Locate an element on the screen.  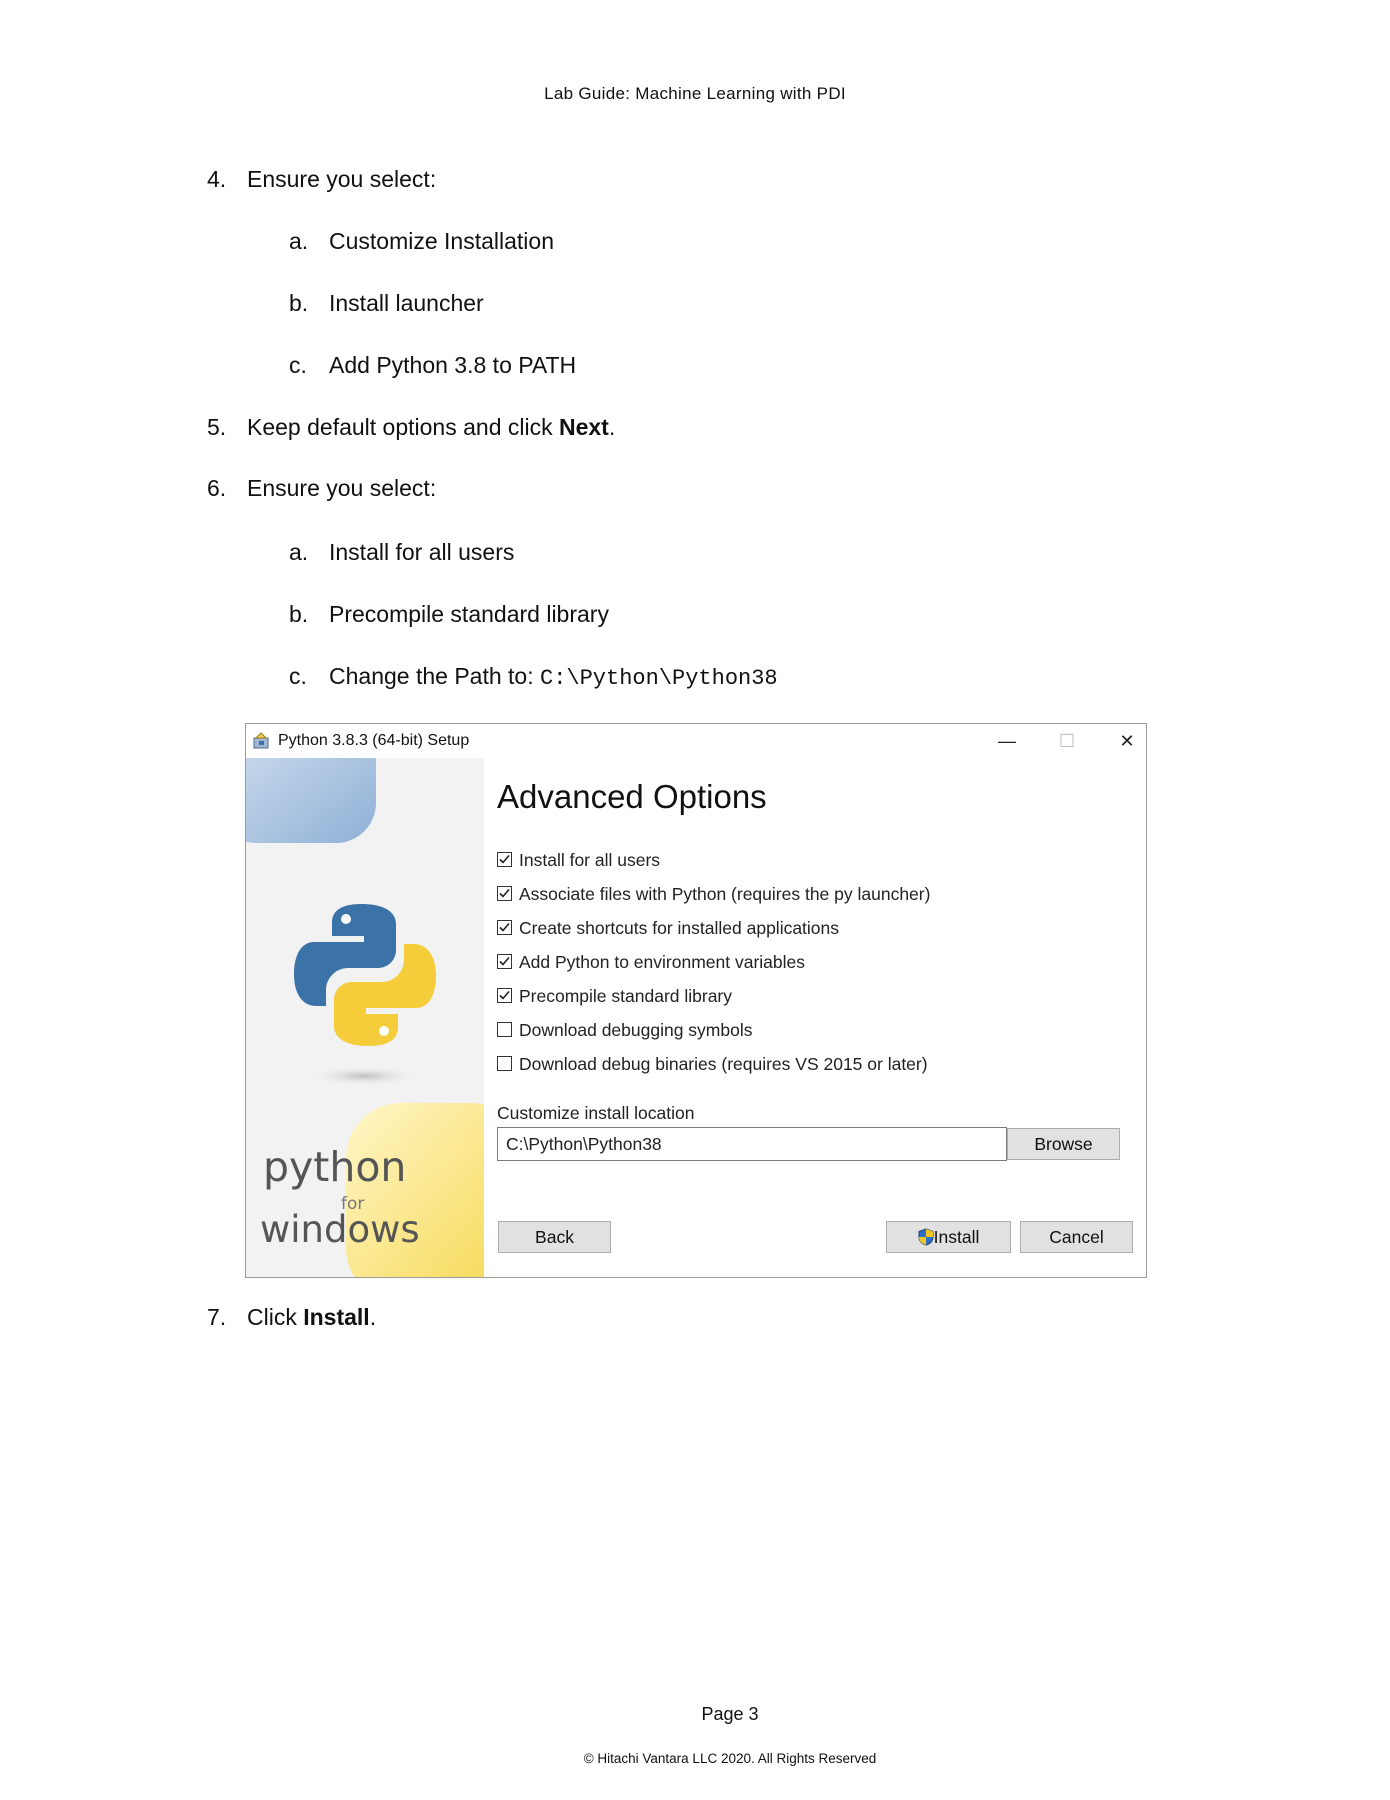
page-header: Lab Guide: Machine Learning with PDI is located at coordinates (695, 93).